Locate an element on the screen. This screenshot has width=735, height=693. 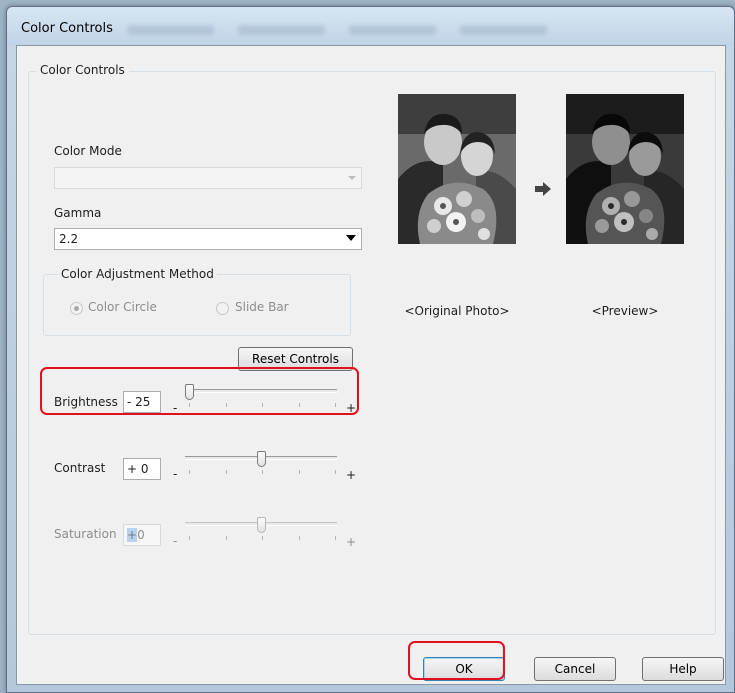
cancel-button: Cancel is located at coordinates (575, 669).